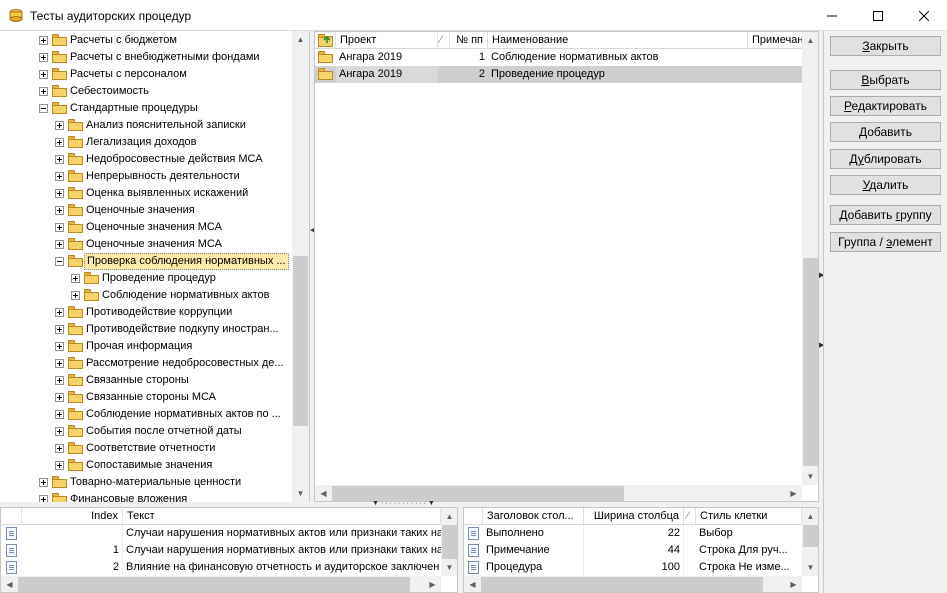 This screenshot has height=593, width=947. I want to click on tree-scroll-thumb, so click(300, 341).